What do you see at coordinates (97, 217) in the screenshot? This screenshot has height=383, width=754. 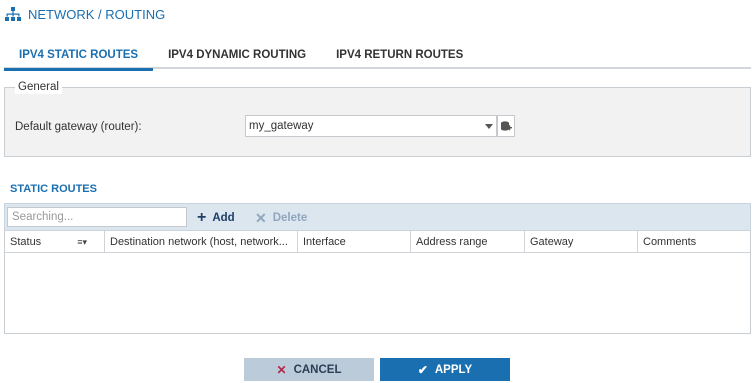 I see `search-input` at bounding box center [97, 217].